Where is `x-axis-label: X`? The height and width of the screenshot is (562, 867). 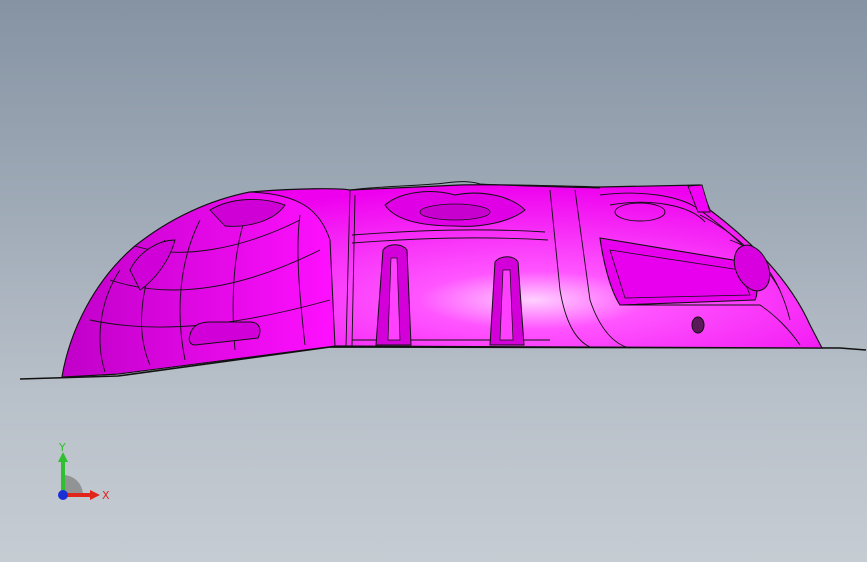
x-axis-label: X is located at coordinates (106, 495).